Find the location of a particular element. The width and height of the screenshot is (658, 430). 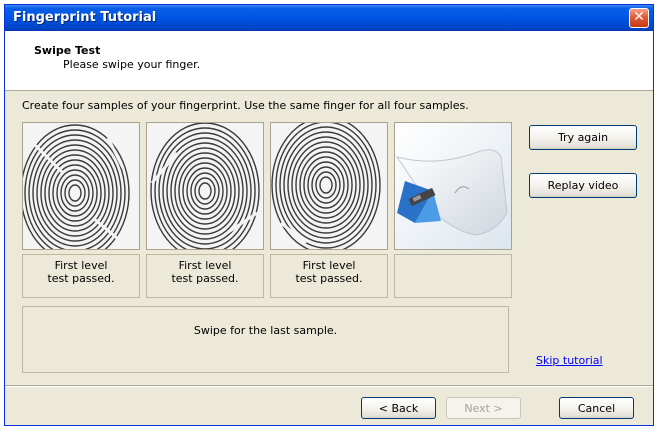

replay-video-button: Replay video is located at coordinates (583, 185).